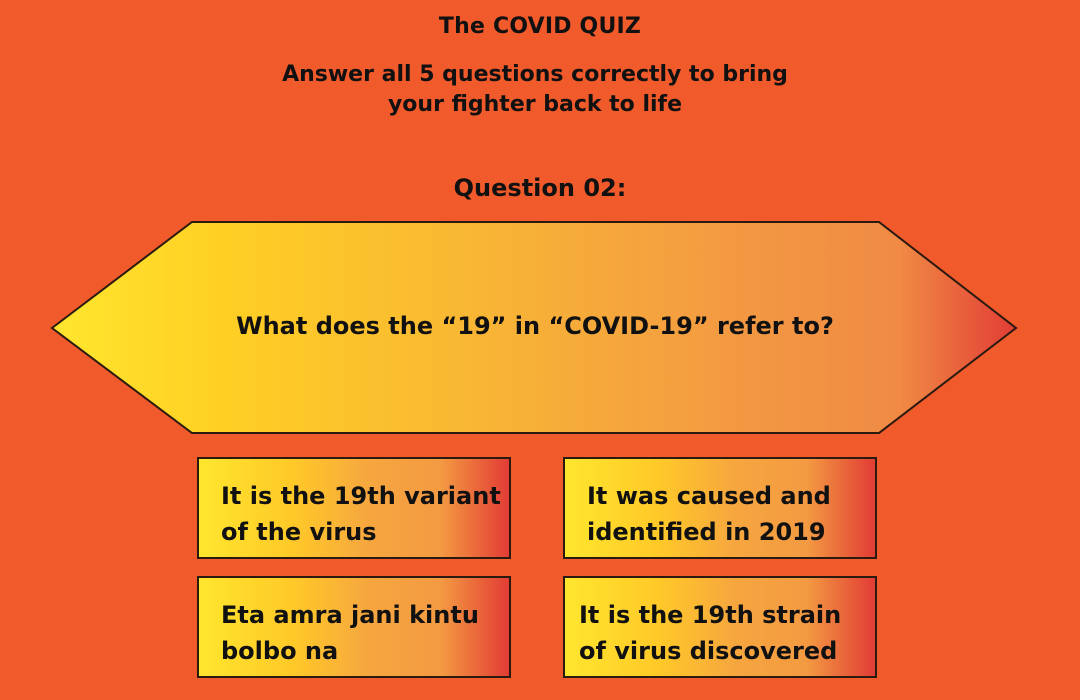 This screenshot has width=1080, height=700. What do you see at coordinates (709, 514) in the screenshot?
I see `answer-option-label: It was caused and identified in 2019` at bounding box center [709, 514].